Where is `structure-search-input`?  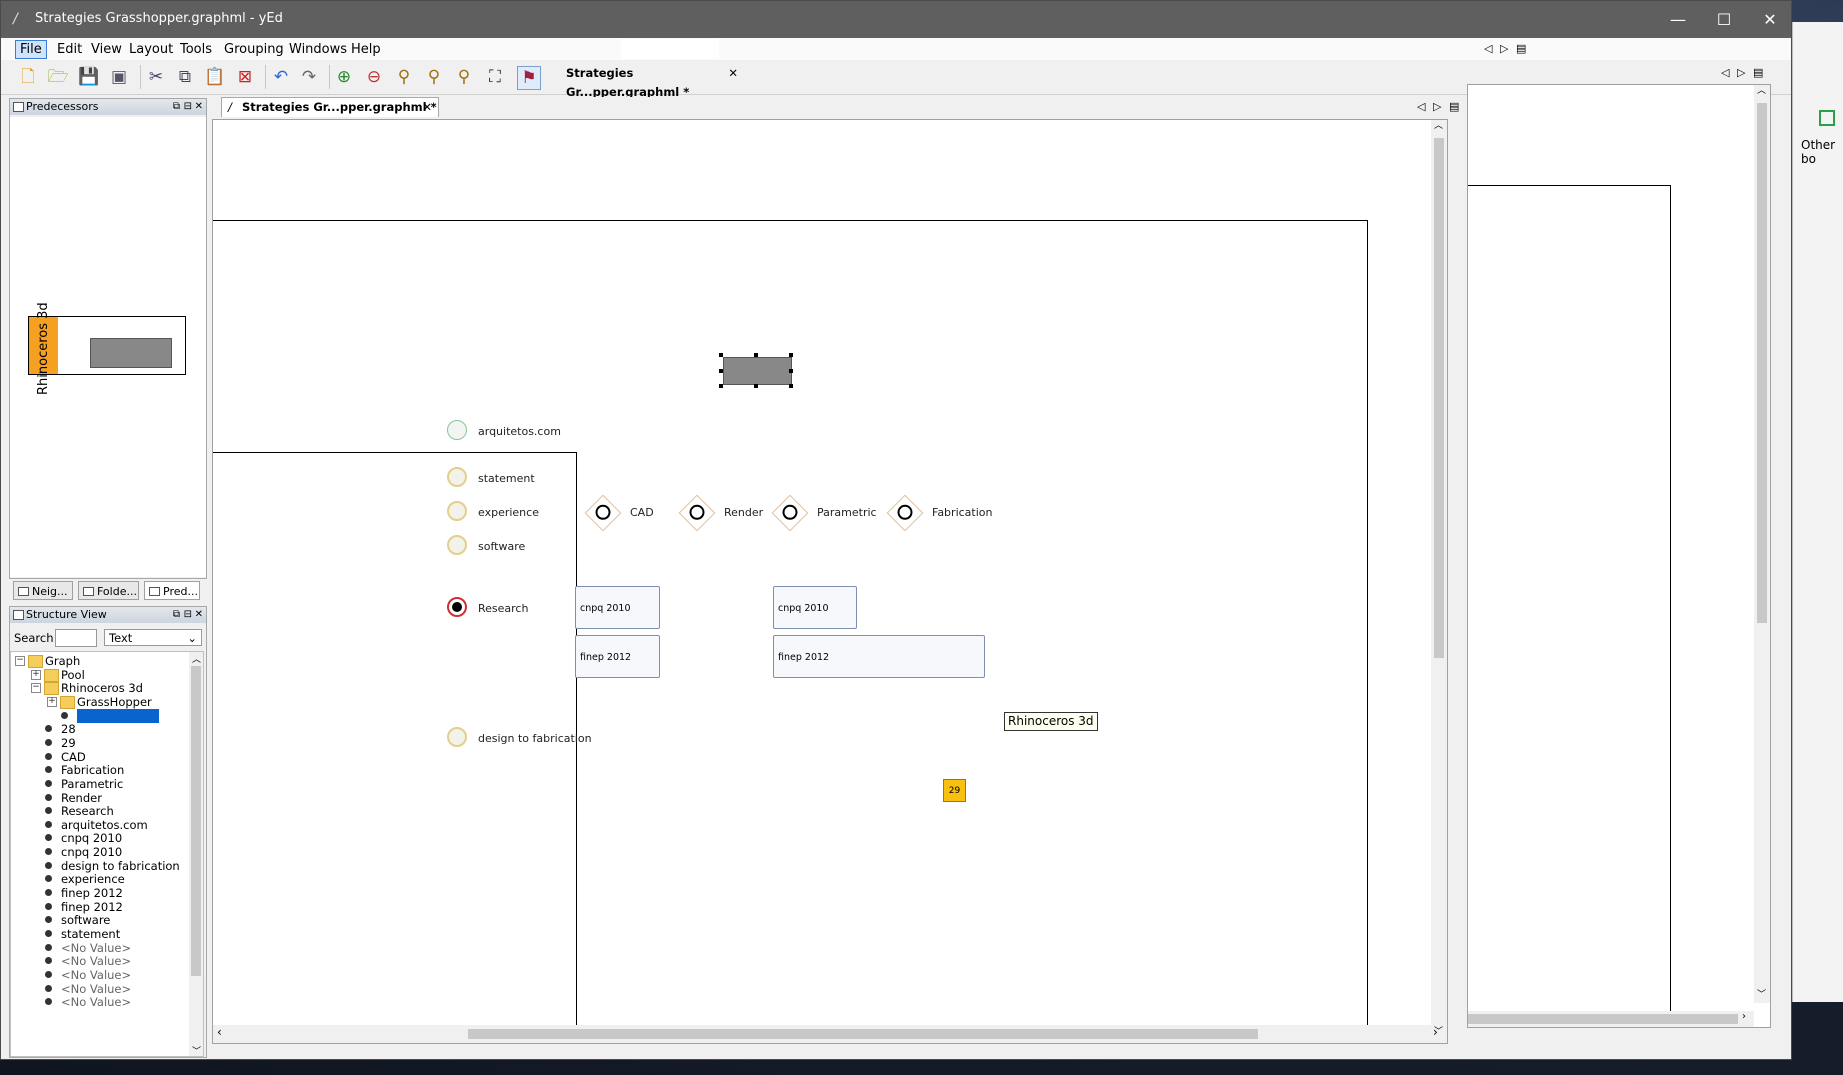
structure-search-input is located at coordinates (76, 638).